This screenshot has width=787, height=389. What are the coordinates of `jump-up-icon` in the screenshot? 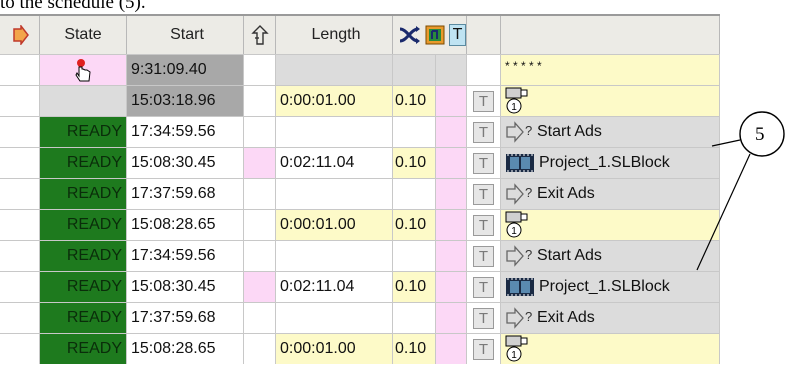 It's located at (259, 35).